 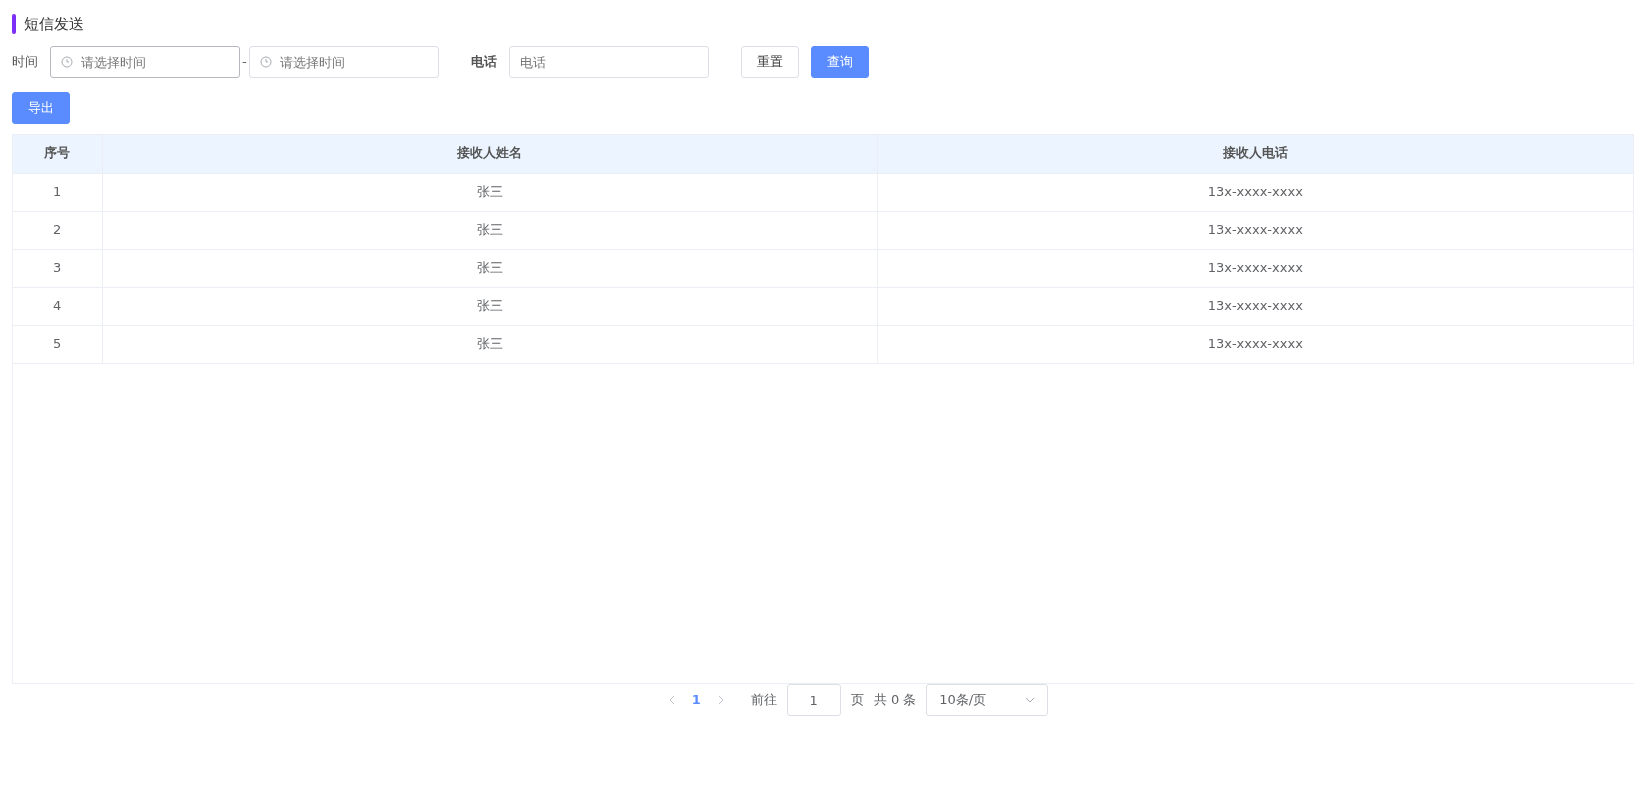 I want to click on chevron-left-icon, so click(x=671, y=700).